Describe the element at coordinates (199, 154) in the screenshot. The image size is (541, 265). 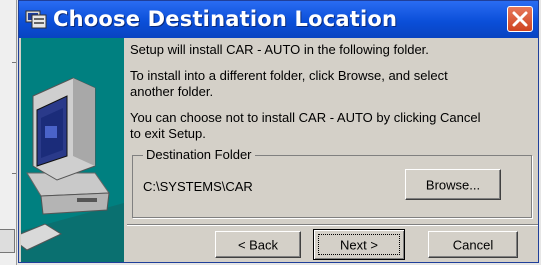
I see `group-label: Destination Folder` at that location.